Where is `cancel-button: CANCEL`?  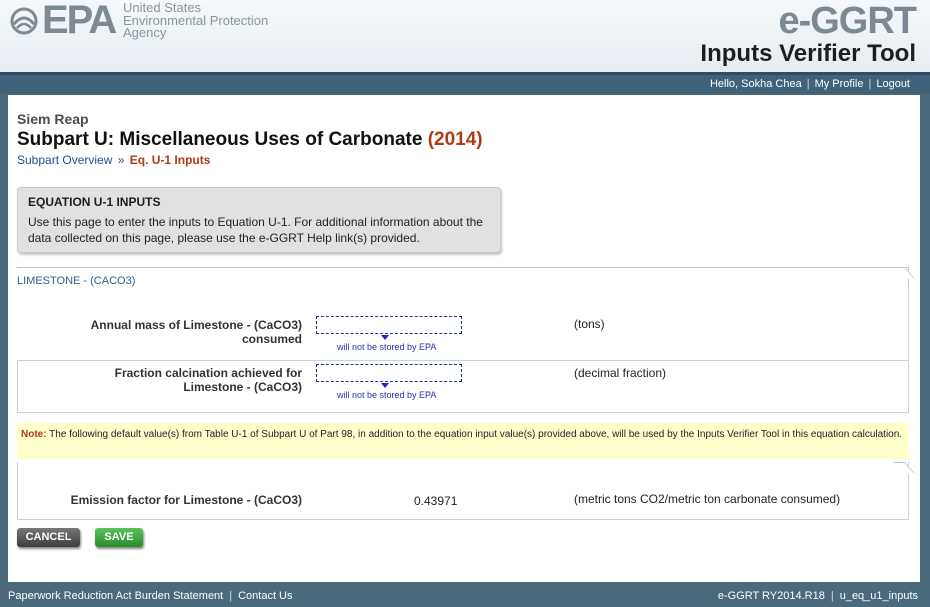
cancel-button: CANCEL is located at coordinates (48, 537).